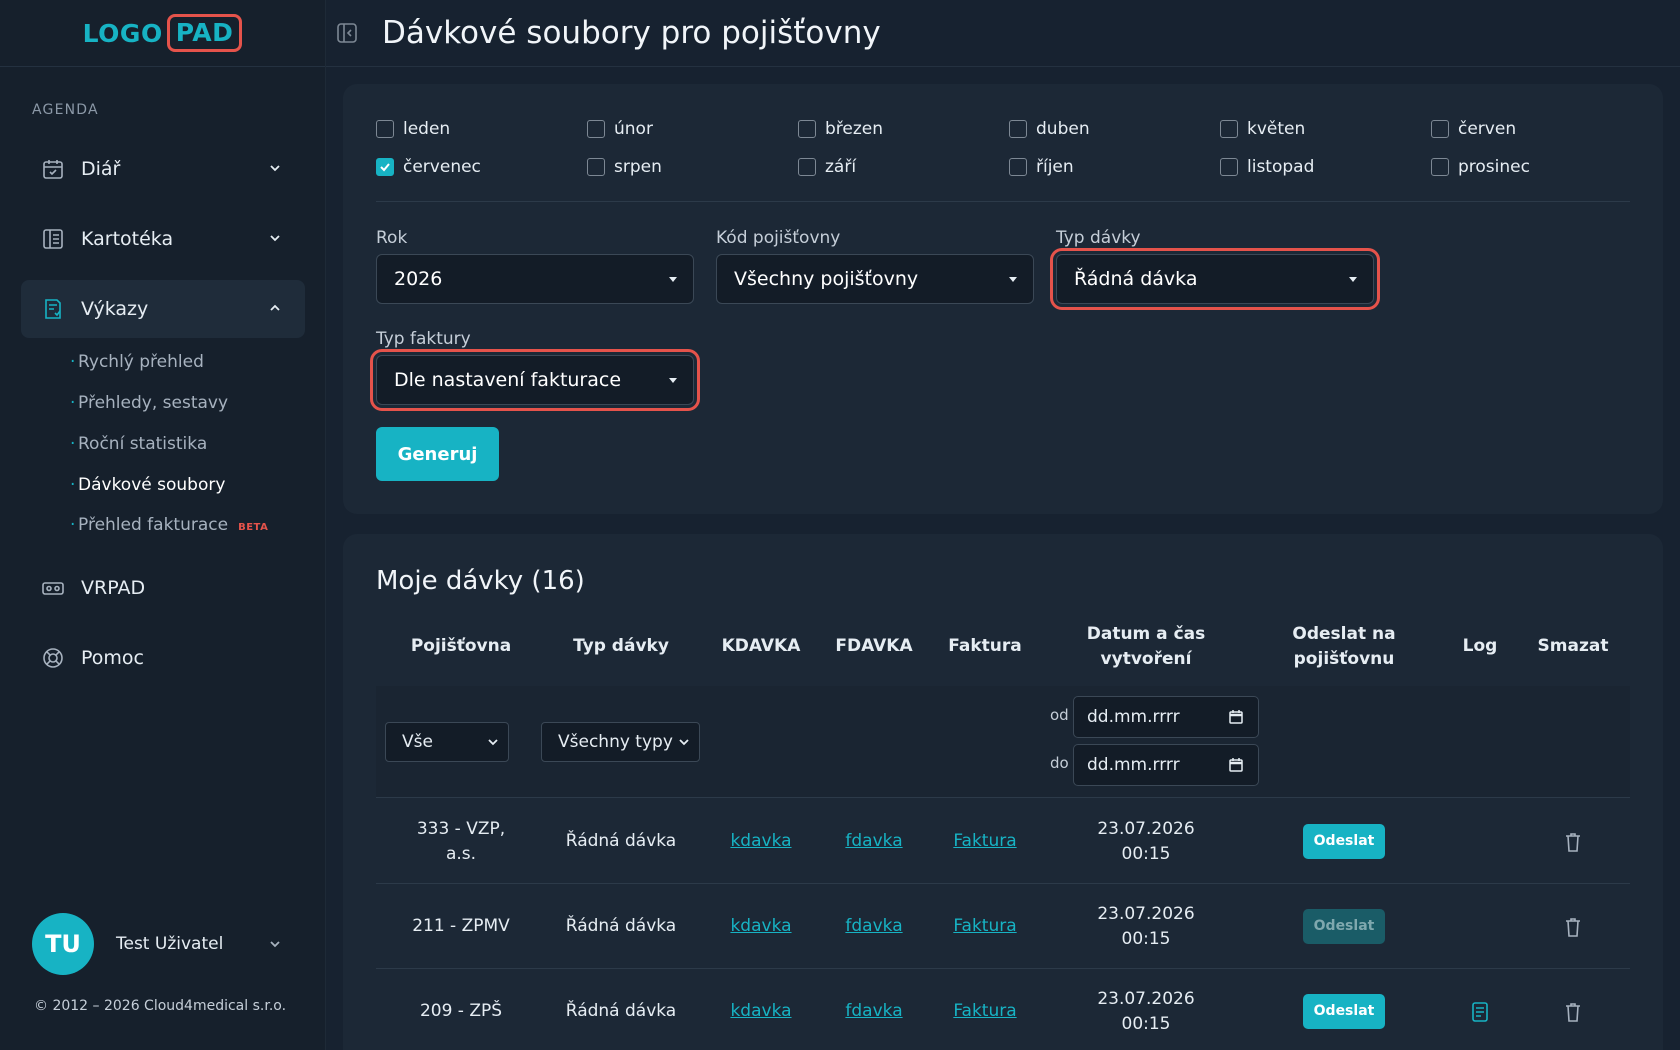 The height and width of the screenshot is (1050, 1680). What do you see at coordinates (137, 362) in the screenshot?
I see `sidebar-subitem-rychly-prehled: Rychlý přehled` at bounding box center [137, 362].